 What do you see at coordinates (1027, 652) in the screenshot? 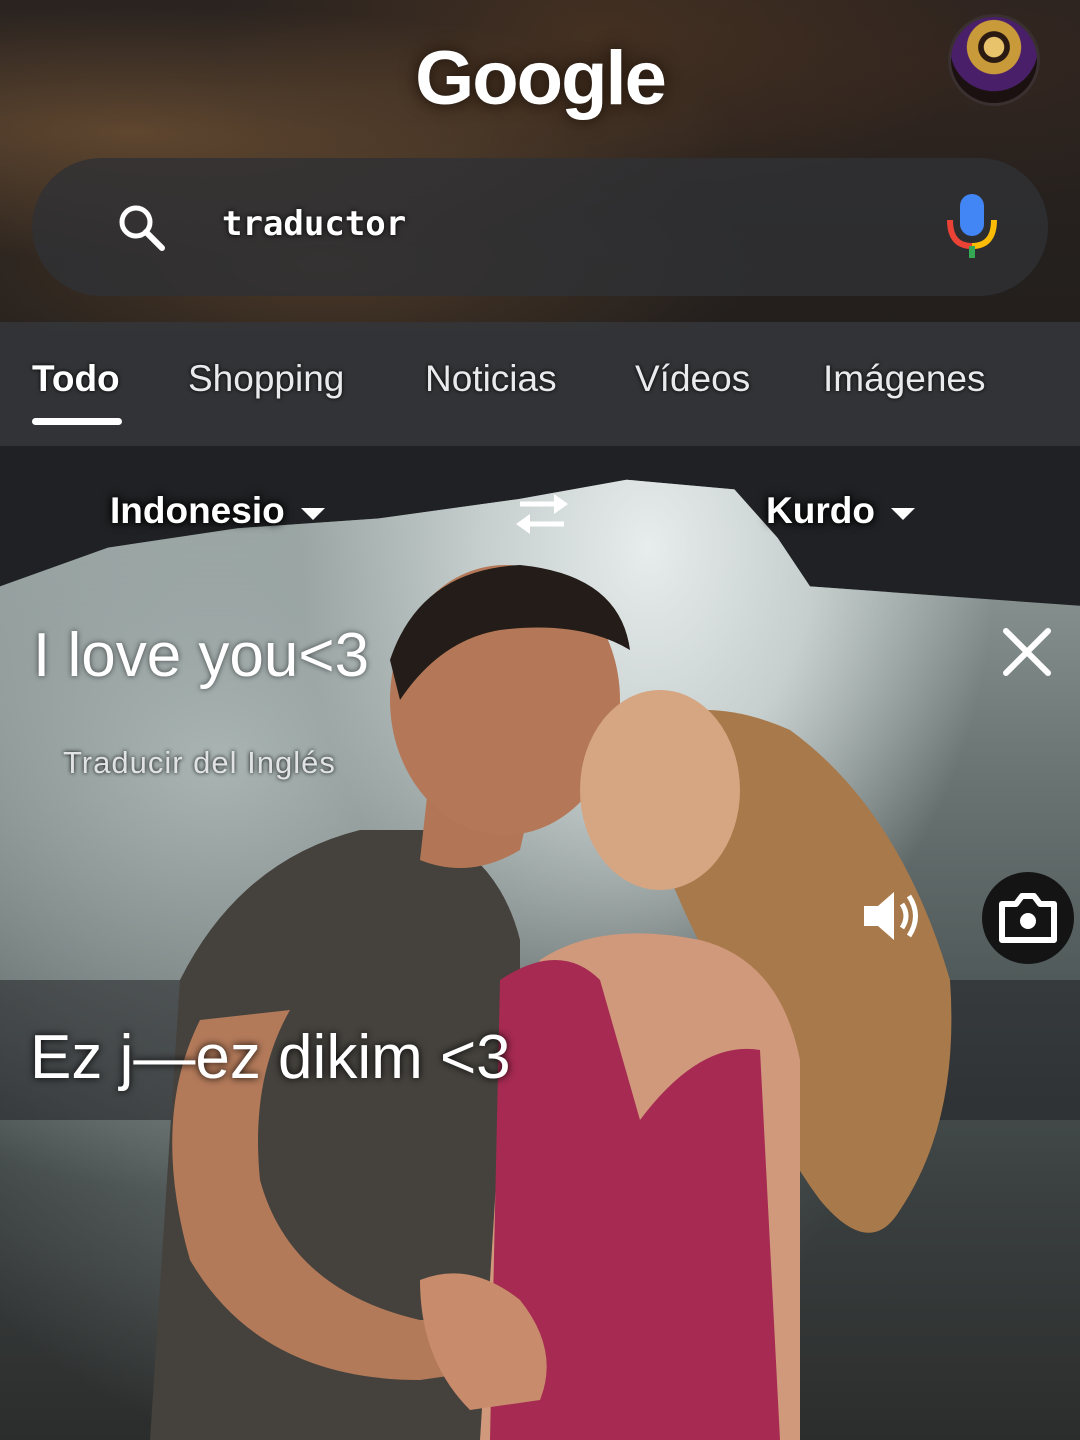
I see `close-icon` at bounding box center [1027, 652].